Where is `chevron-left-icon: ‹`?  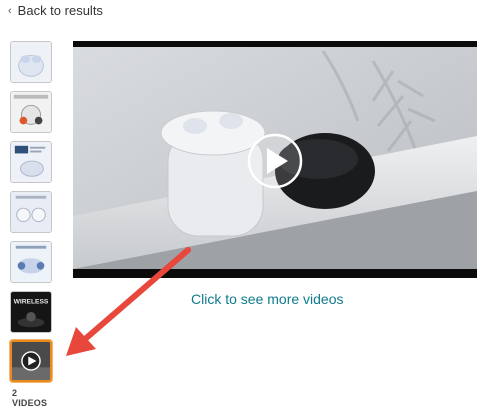
chevron-left-icon: ‹ is located at coordinates (10, 10).